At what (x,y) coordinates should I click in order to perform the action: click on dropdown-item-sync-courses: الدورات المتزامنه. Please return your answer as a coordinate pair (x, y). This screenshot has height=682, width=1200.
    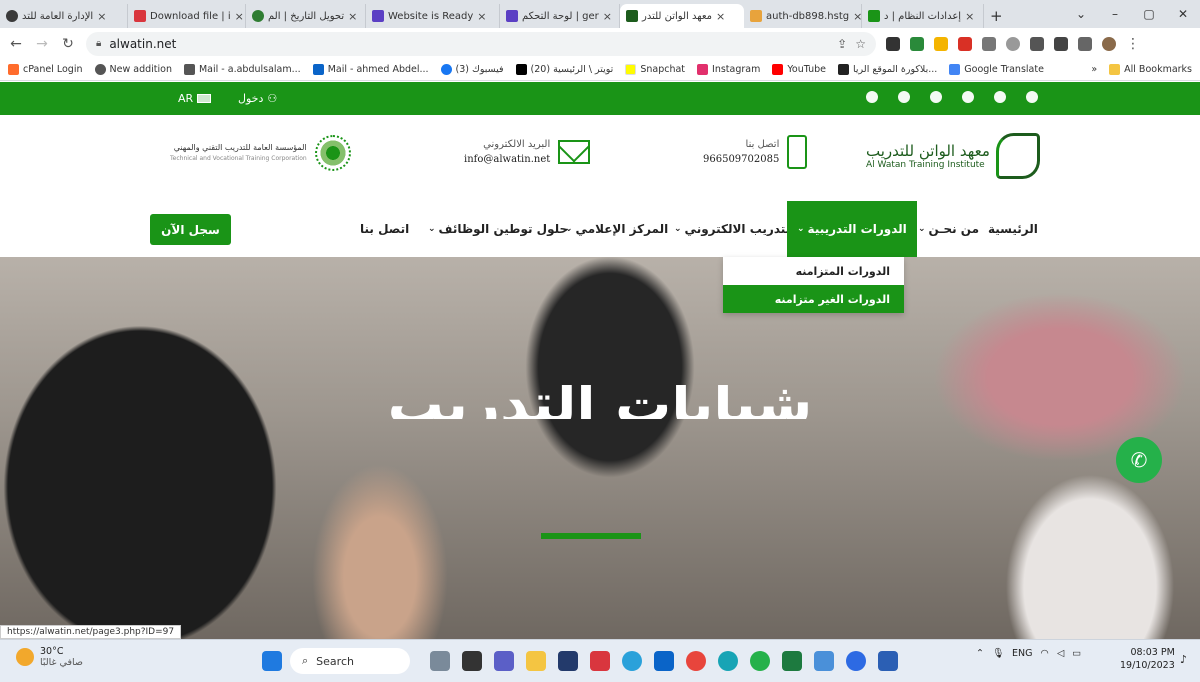
    Looking at the image, I should click on (813, 271).